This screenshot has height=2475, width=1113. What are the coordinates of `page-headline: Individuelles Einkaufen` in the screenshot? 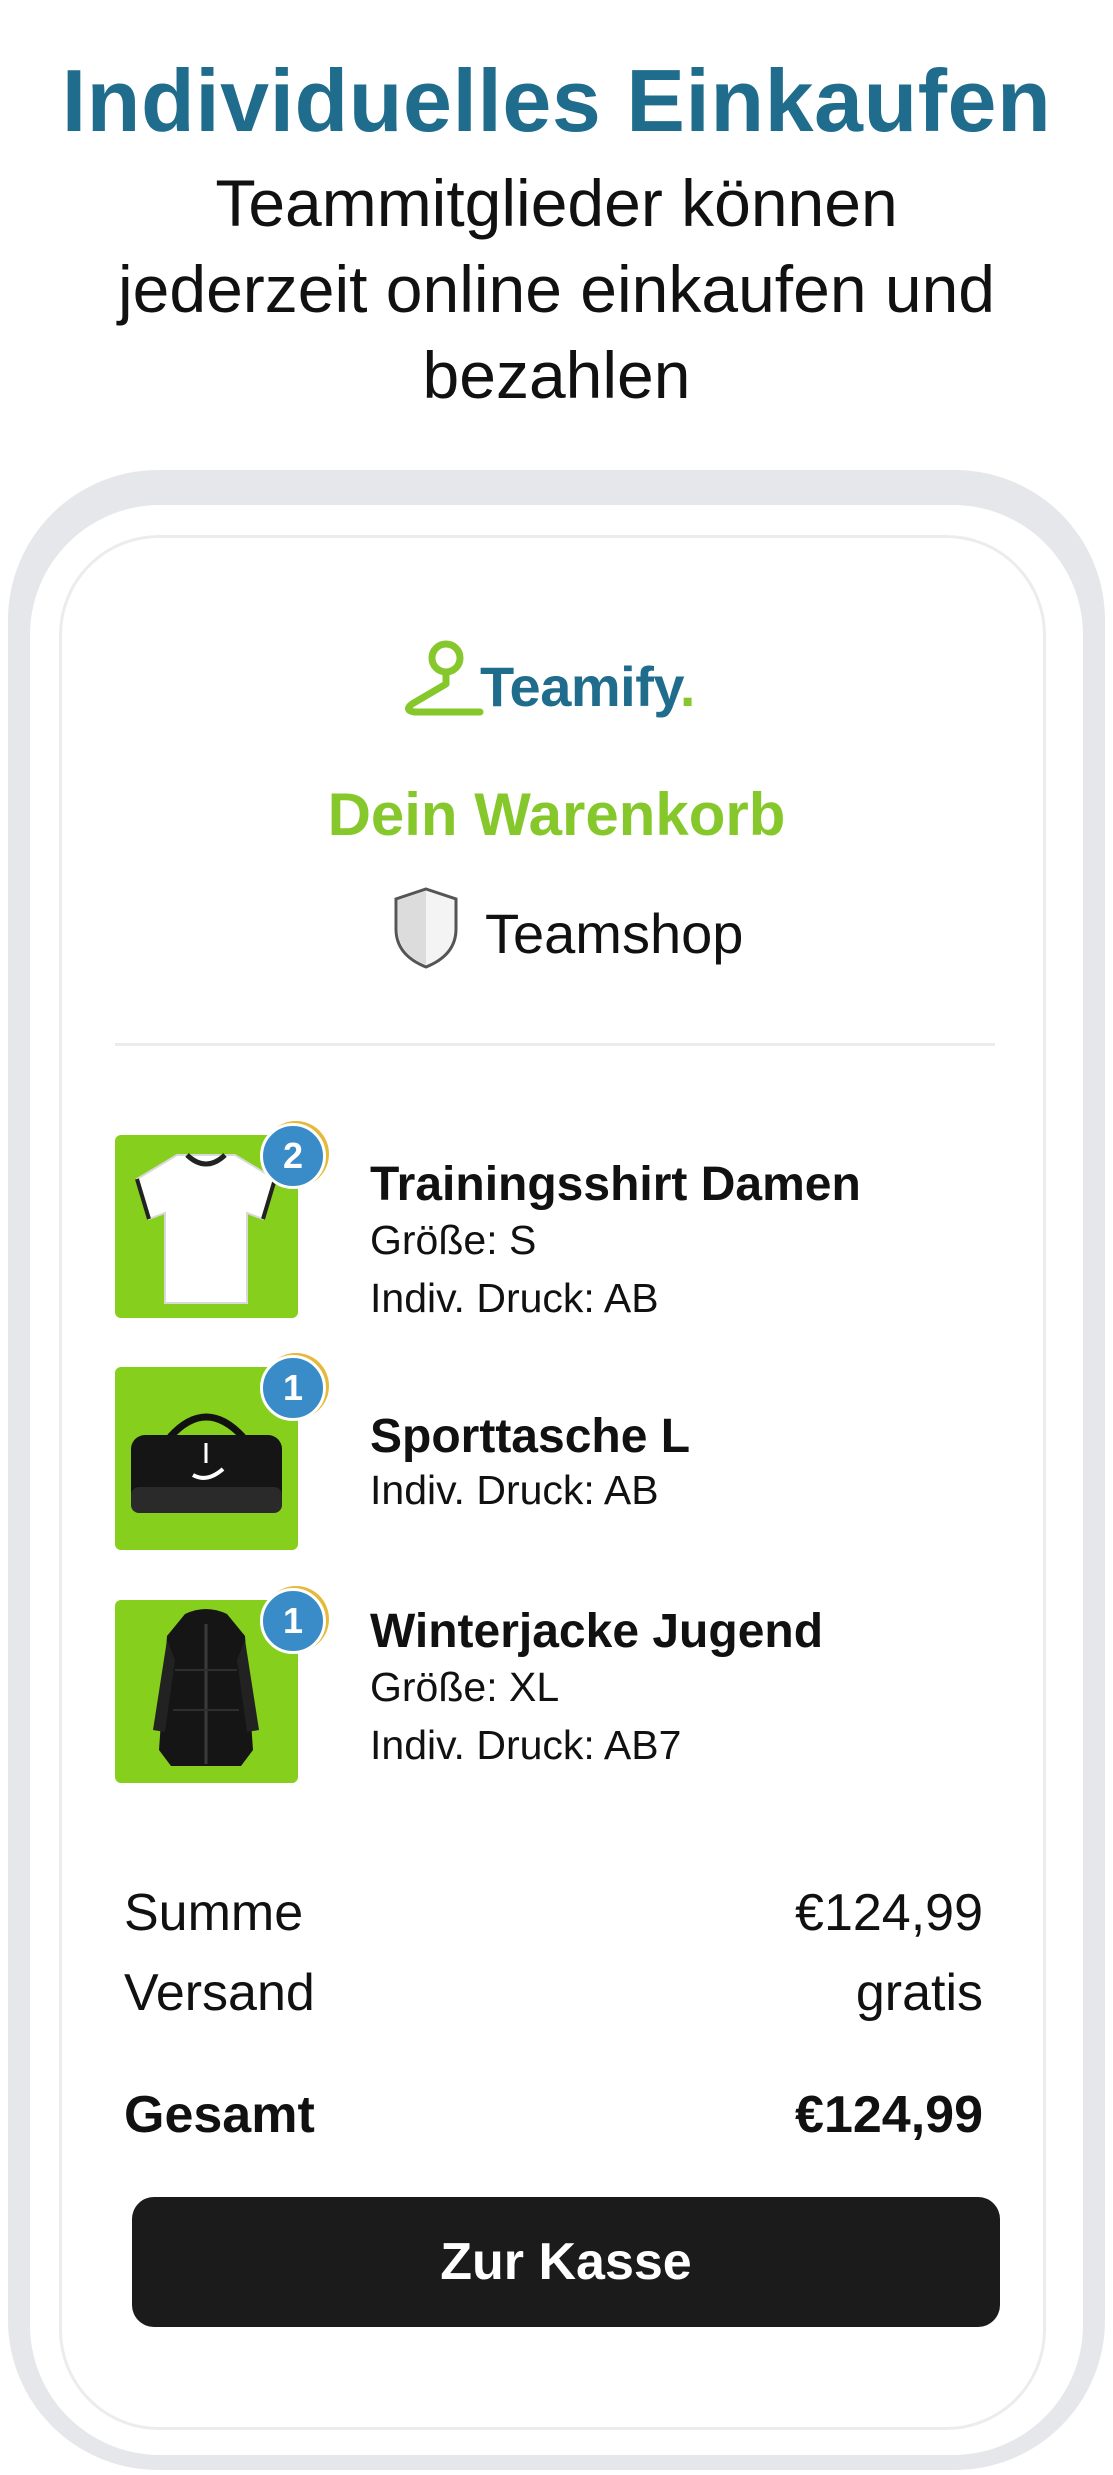 It's located at (556, 100).